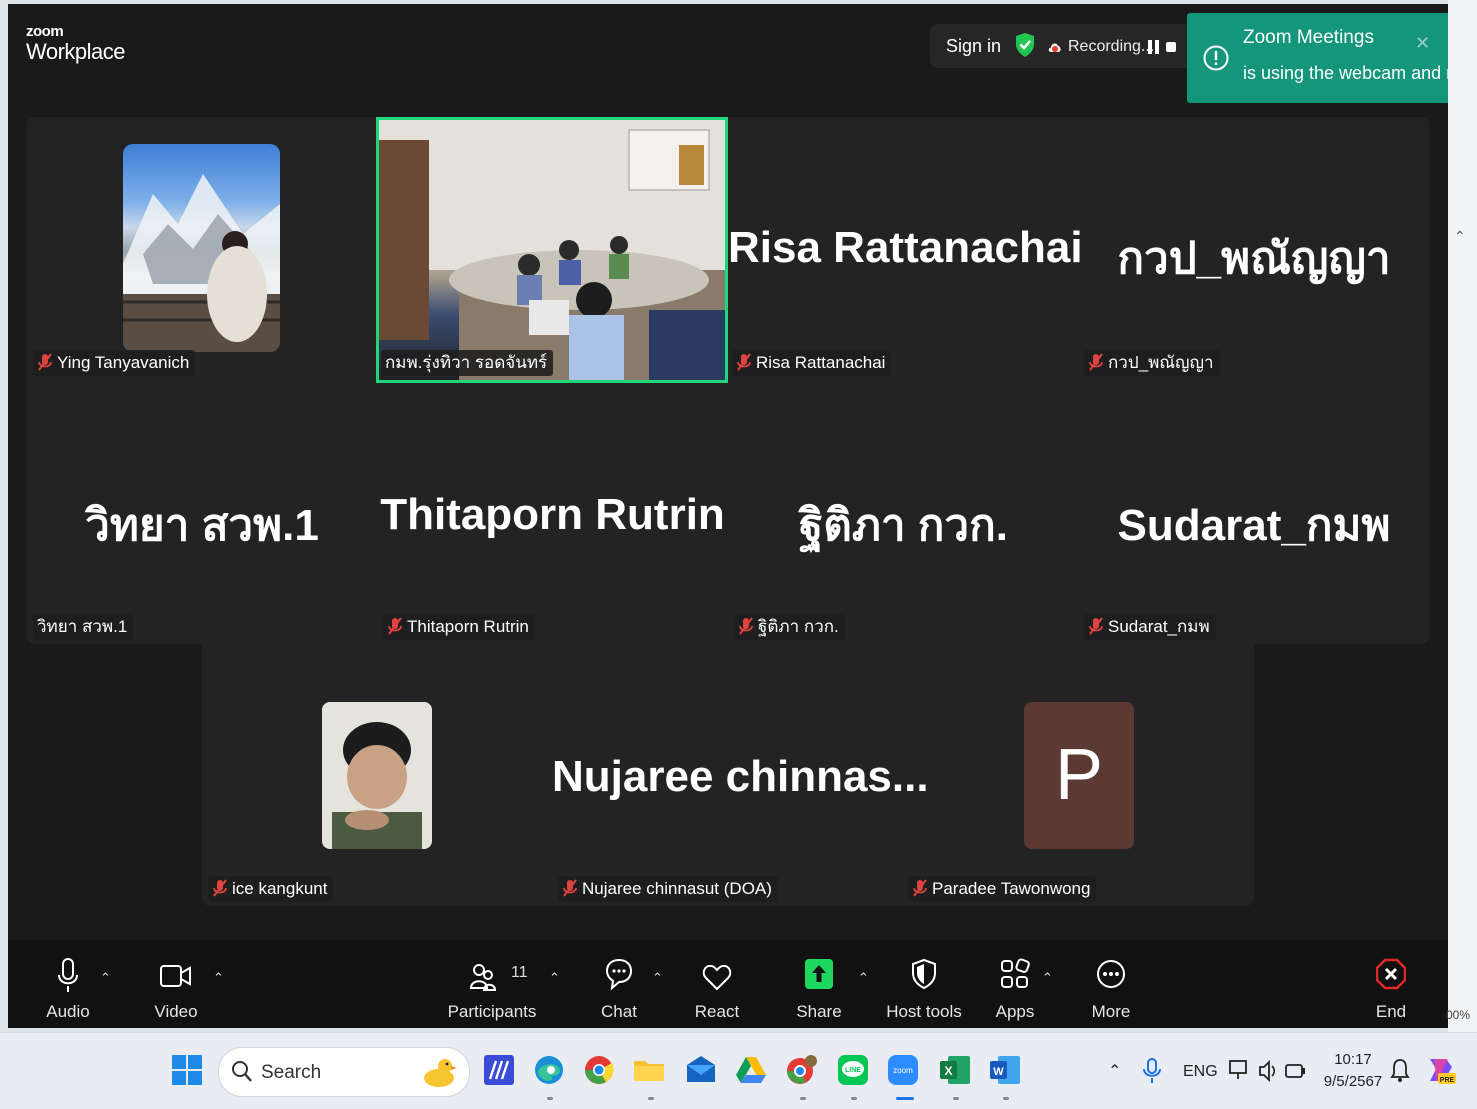  I want to click on end-meeting-button: End, so click(1391, 984).